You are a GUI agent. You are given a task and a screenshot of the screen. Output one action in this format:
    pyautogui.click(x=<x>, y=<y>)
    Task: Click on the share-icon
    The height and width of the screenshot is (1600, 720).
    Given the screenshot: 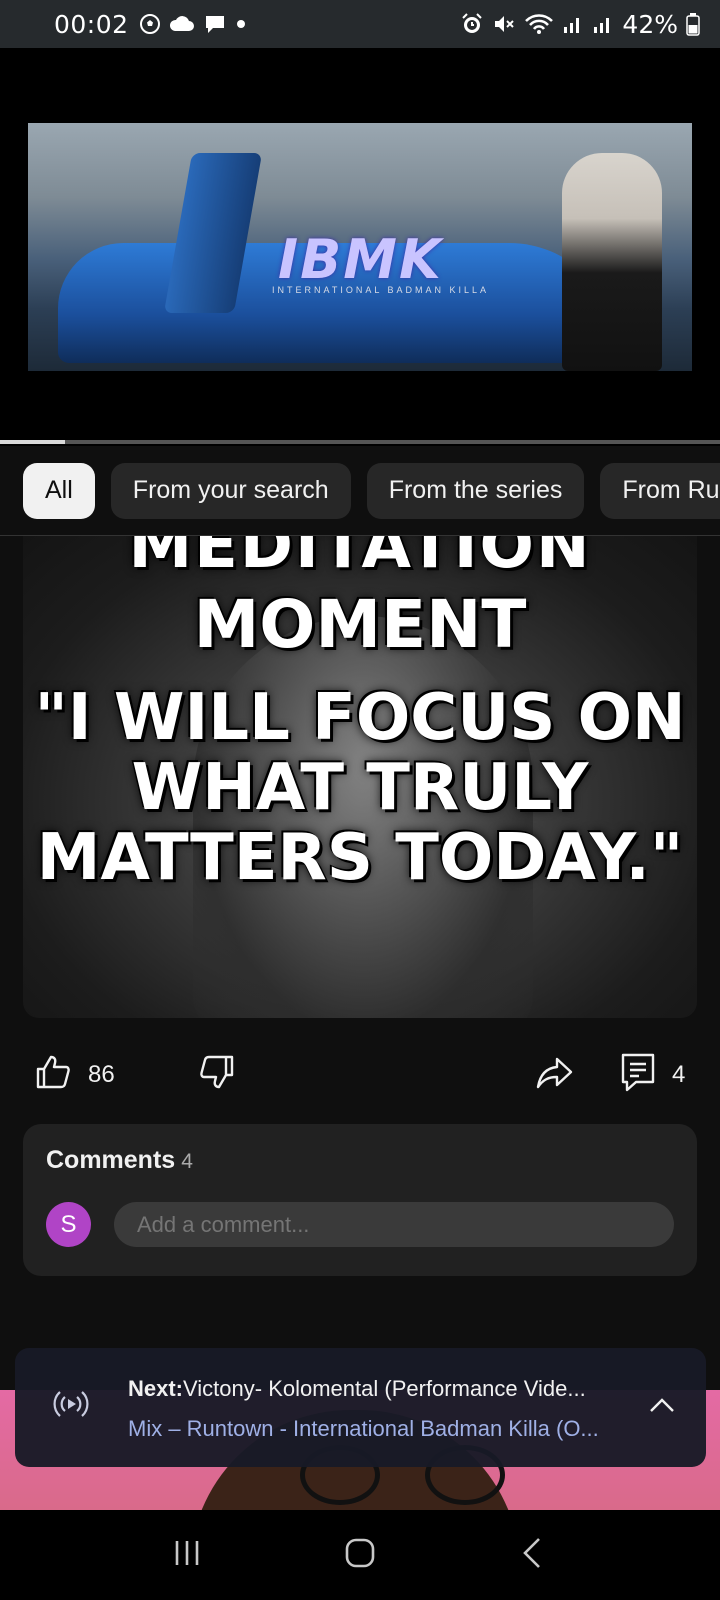 What is the action you would take?
    pyautogui.click(x=555, y=1075)
    